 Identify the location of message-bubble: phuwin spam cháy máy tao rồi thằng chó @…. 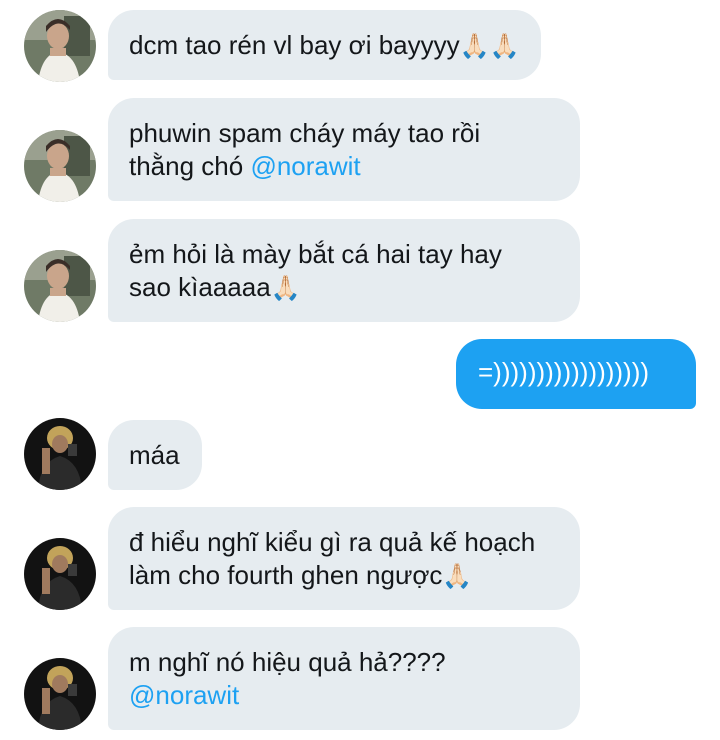
(344, 149).